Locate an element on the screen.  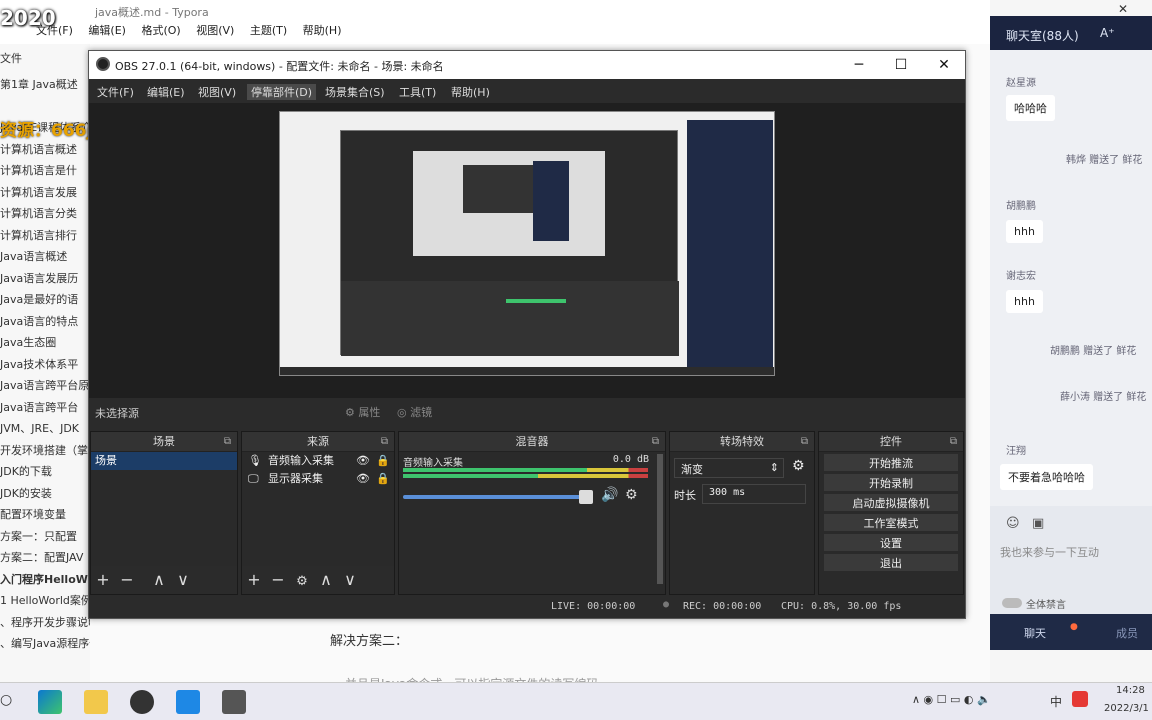
start-virtual-camera-button: 启动虚拟摄像机 is located at coordinates (891, 502).